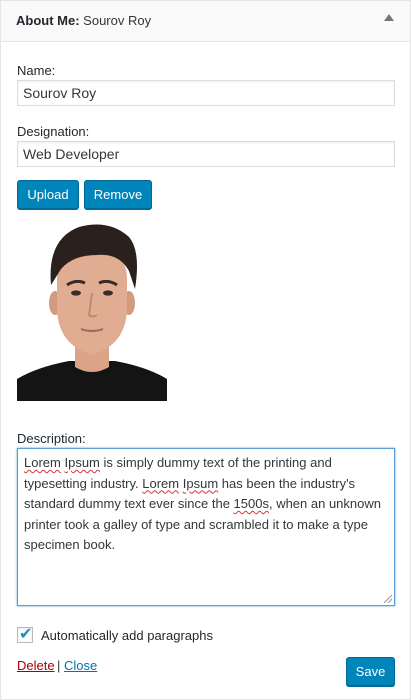 The image size is (411, 700). Describe the element at coordinates (206, 93) in the screenshot. I see `name-input: Sourov Roy` at that location.